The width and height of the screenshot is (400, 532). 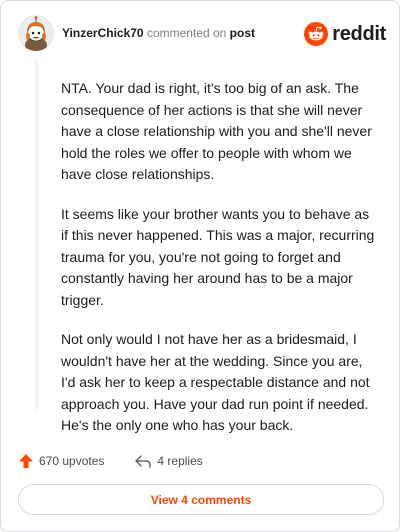 I want to click on avatar-icon, so click(x=36, y=33).